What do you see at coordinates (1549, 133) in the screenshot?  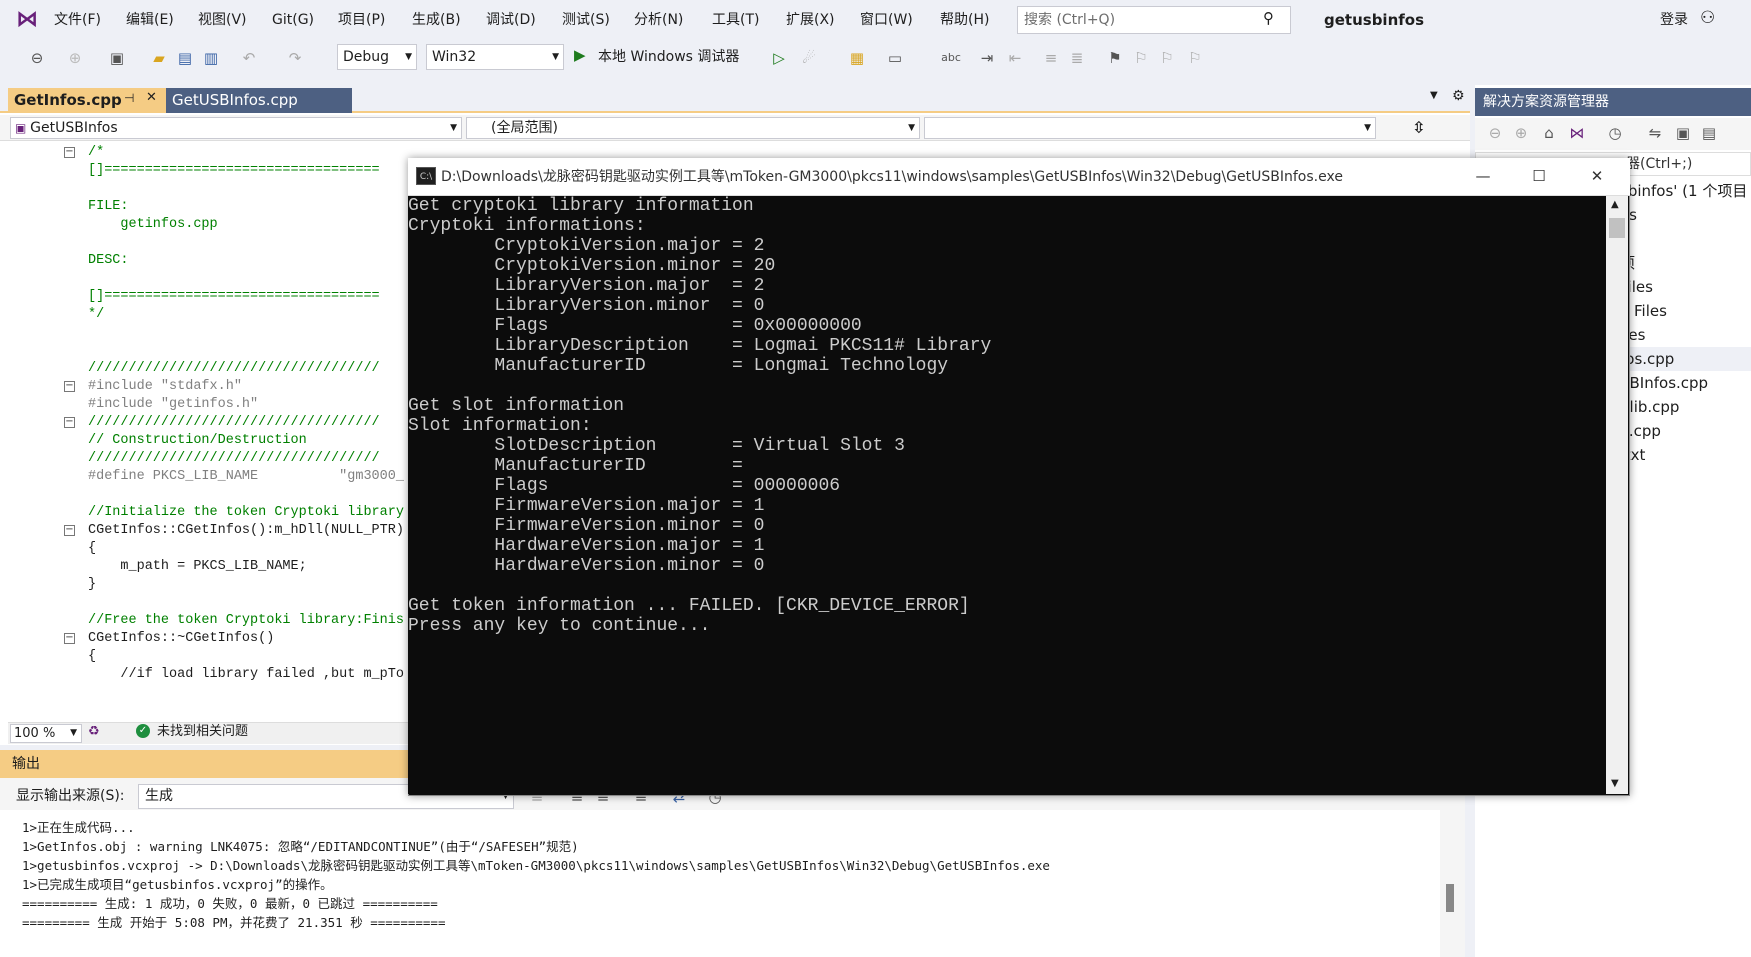 I see `home-icon: ⌂` at bounding box center [1549, 133].